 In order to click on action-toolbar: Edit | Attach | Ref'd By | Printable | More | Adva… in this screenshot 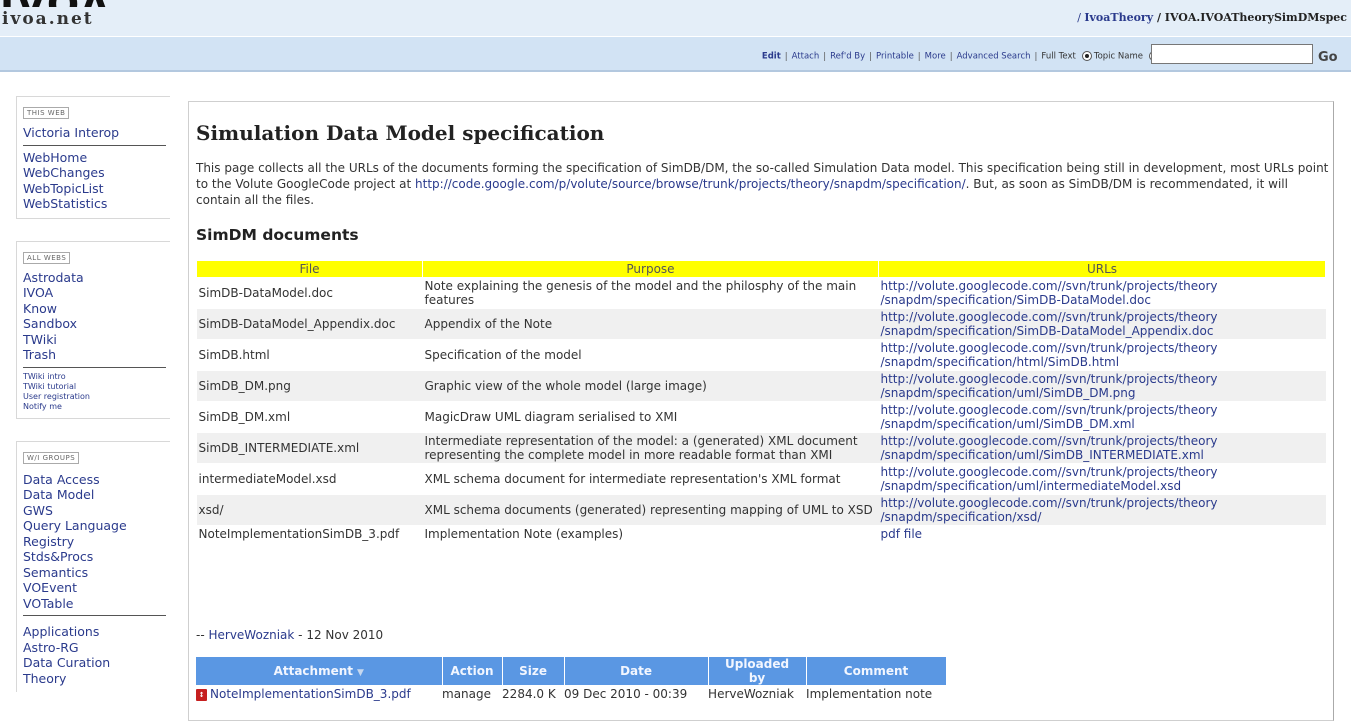, I will do `click(675, 54)`.